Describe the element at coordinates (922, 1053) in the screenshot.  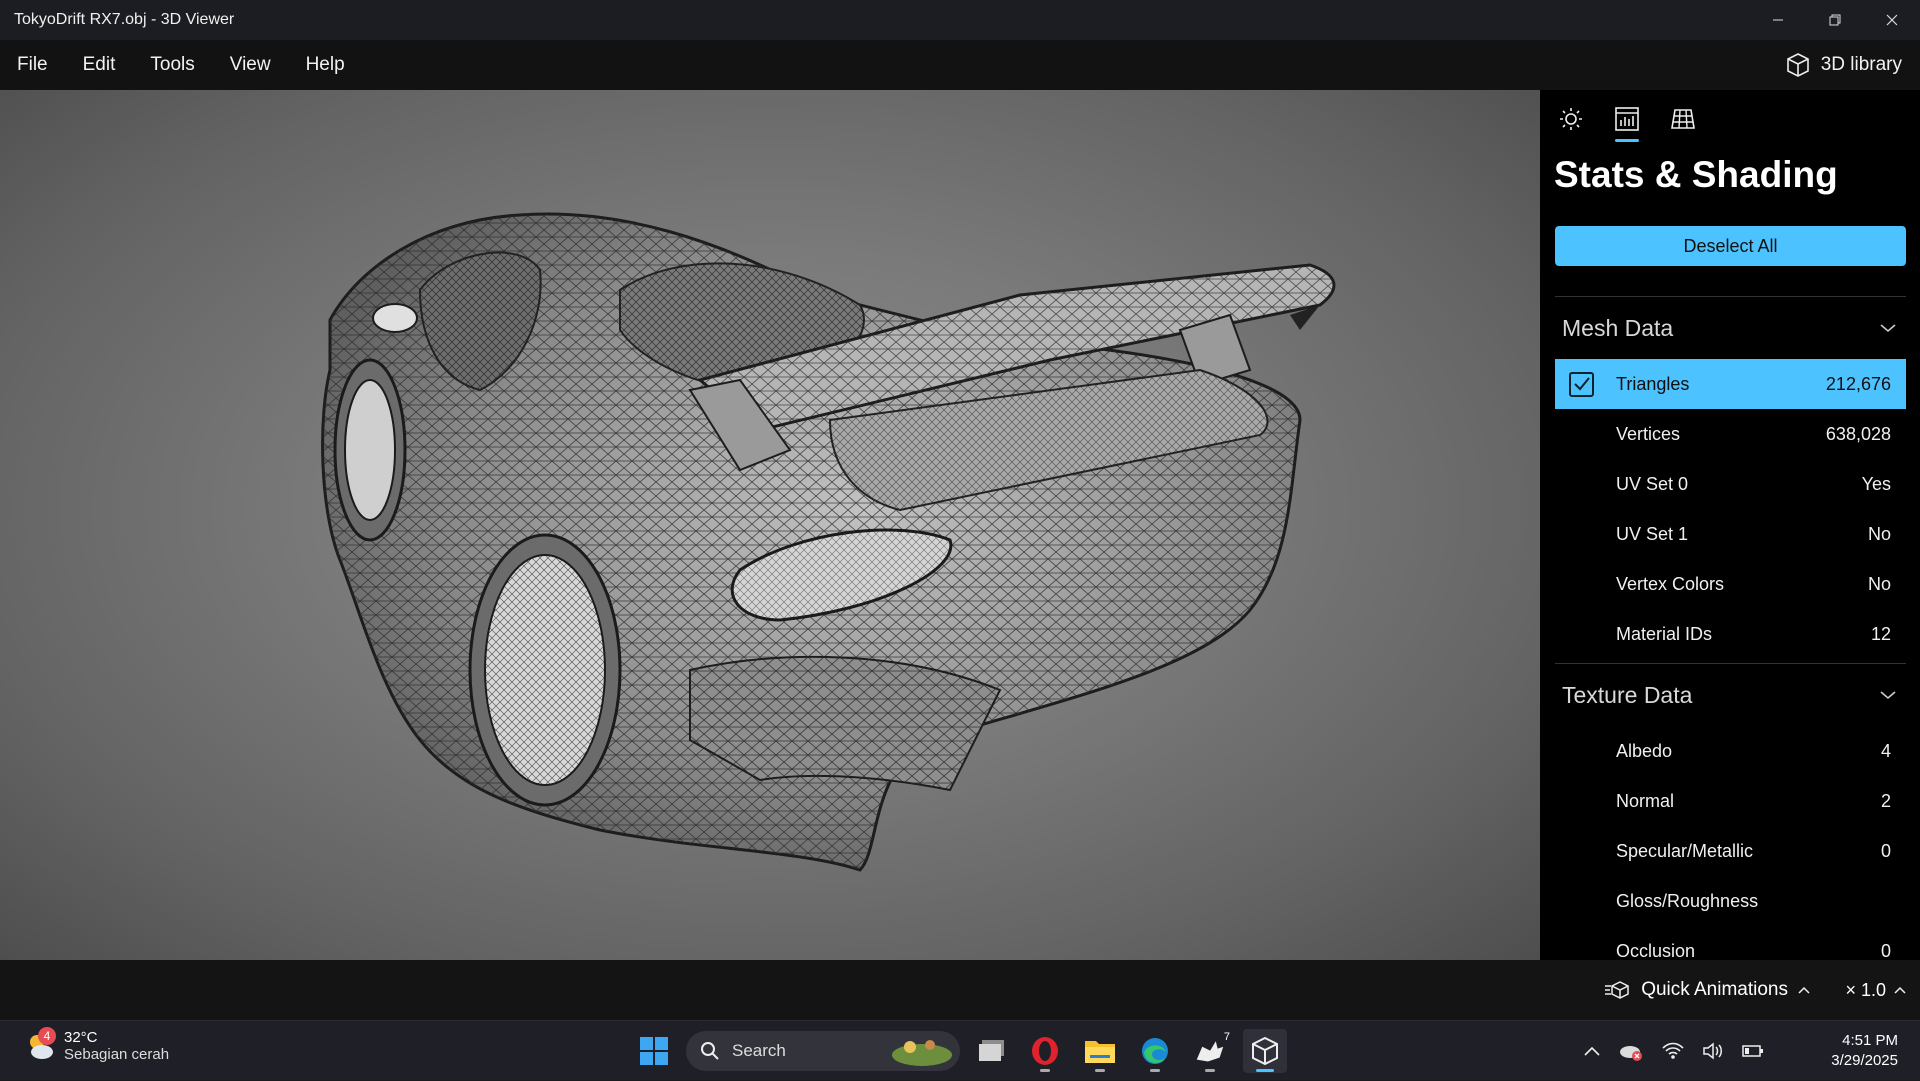
I see `search-highlight-icon` at that location.